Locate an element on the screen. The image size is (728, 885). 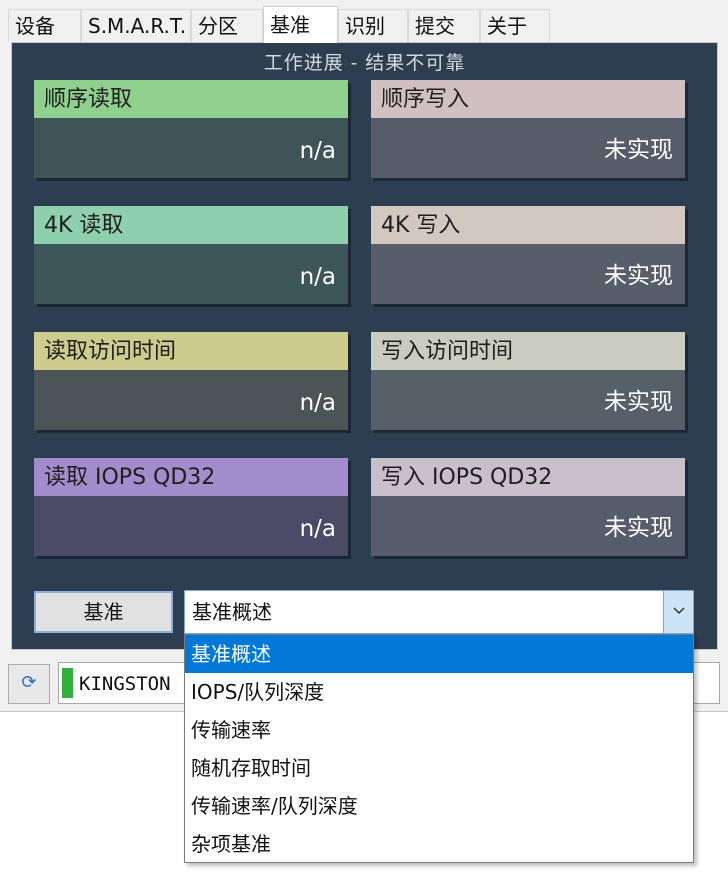
card-label: 顺序写入 is located at coordinates (528, 99).